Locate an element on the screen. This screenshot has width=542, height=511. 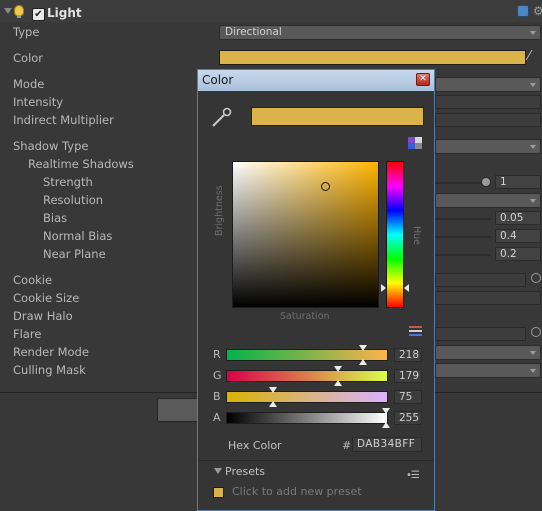
presets-label: Presets is located at coordinates (245, 471).